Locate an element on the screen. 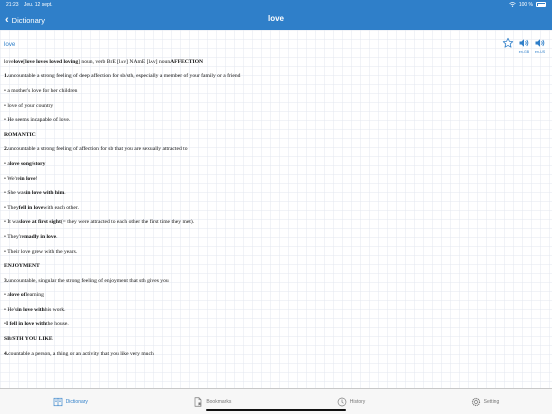  tab-setting-label: Setting is located at coordinates (491, 401).